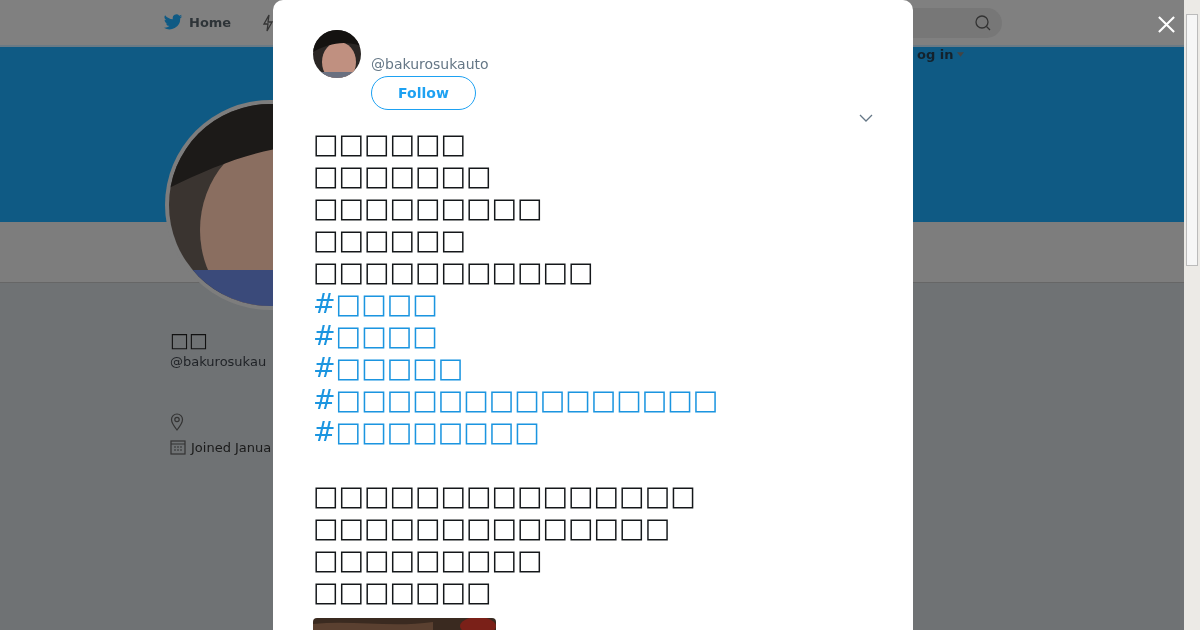 This screenshot has height=630, width=1200. What do you see at coordinates (219, 361) in the screenshot?
I see `profile-handle: @bakurosukau` at bounding box center [219, 361].